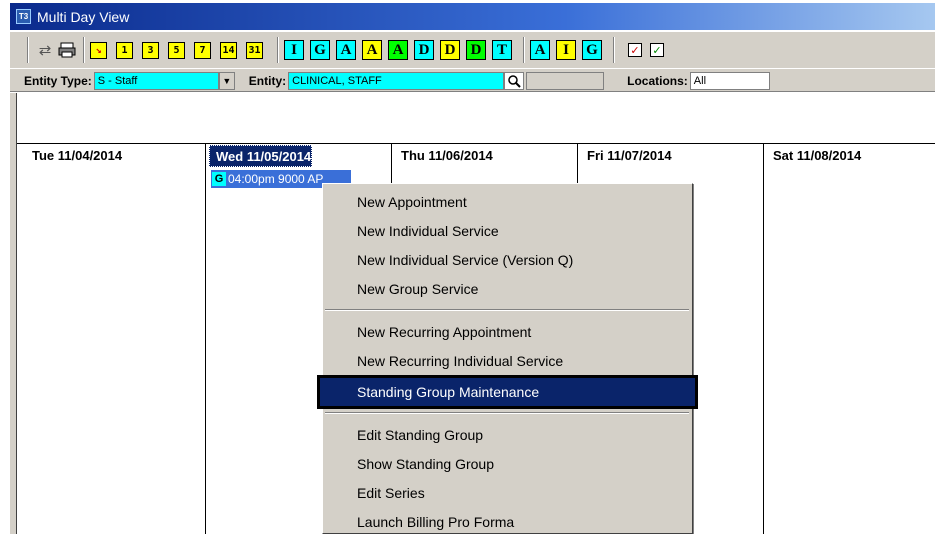 This screenshot has height=534, width=935. Describe the element at coordinates (507, 493) in the screenshot. I see `menu-item-edit-series: Edit Series` at that location.